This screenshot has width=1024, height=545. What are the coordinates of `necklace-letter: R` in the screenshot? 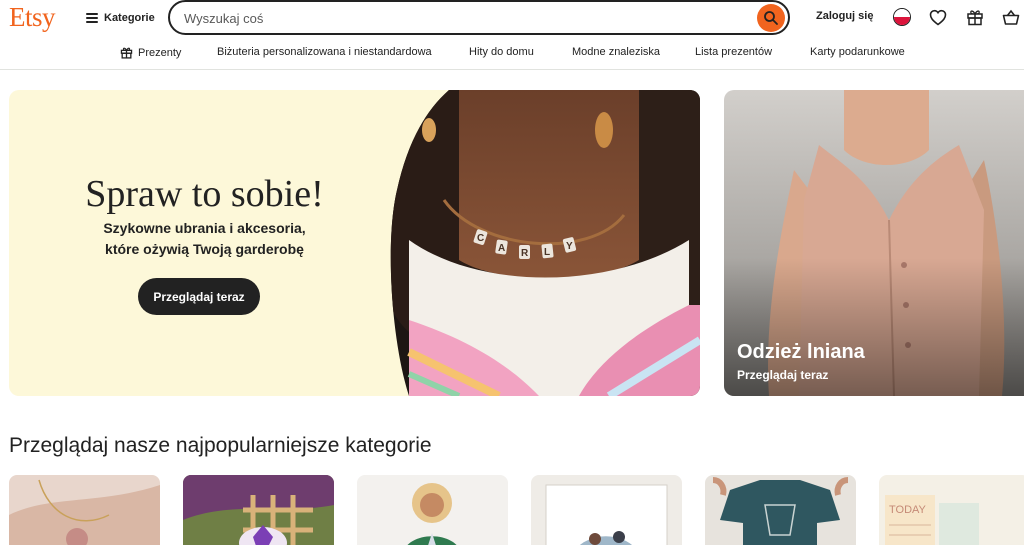 It's located at (525, 253).